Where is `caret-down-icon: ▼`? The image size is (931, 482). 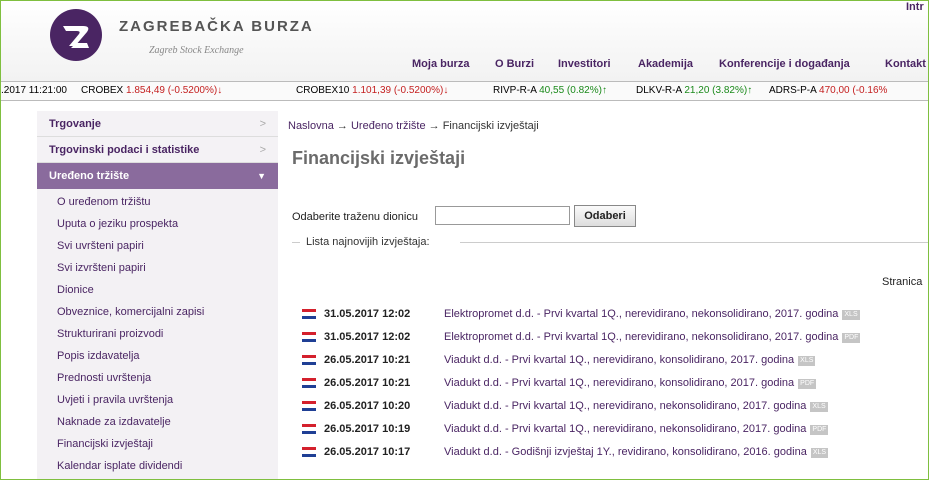
caret-down-icon: ▼ is located at coordinates (261, 176).